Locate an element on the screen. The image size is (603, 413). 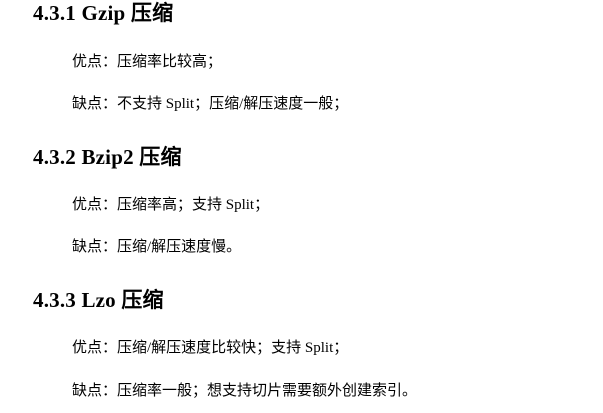
bzip2-pros-text: 优点：压缩率高；支持 Split； is located at coordinates (171, 205).